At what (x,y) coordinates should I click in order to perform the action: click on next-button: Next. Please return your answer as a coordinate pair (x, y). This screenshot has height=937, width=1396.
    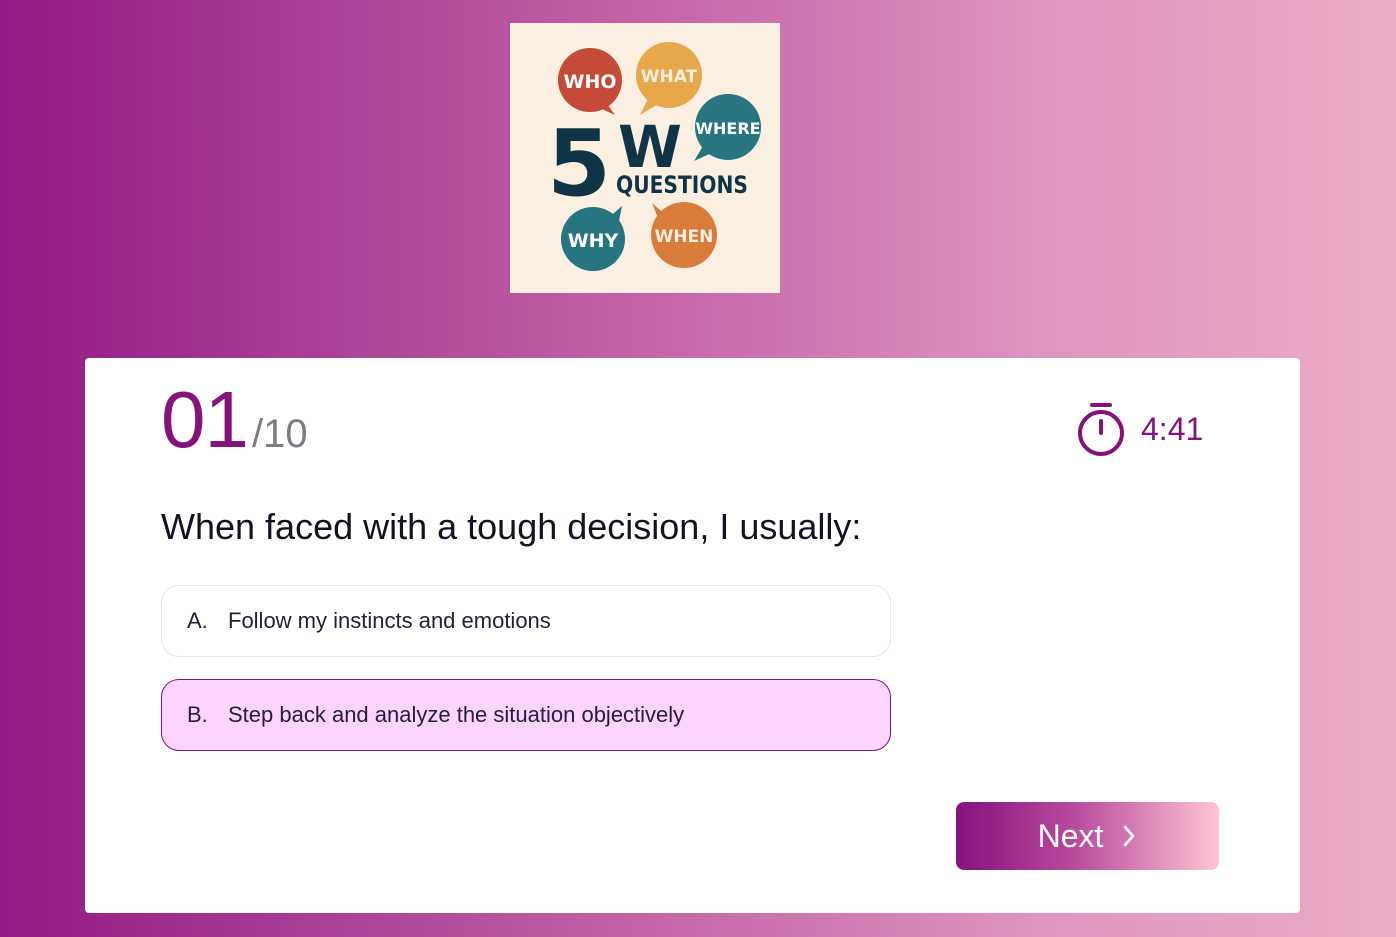
    Looking at the image, I should click on (1087, 836).